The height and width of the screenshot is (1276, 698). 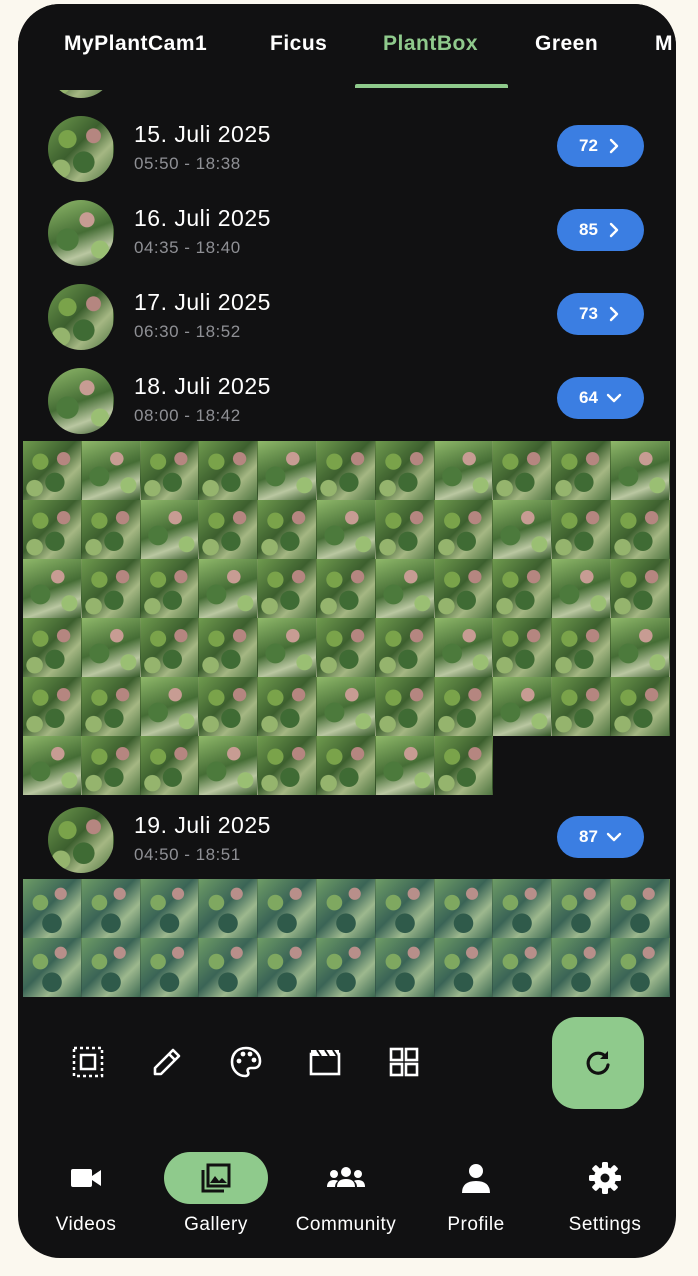 I want to click on photo-count-button: 87, so click(x=600, y=837).